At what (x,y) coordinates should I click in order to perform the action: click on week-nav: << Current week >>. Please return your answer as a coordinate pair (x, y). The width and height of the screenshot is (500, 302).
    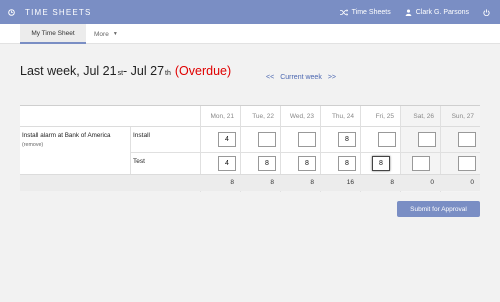
    Looking at the image, I should click on (301, 77).